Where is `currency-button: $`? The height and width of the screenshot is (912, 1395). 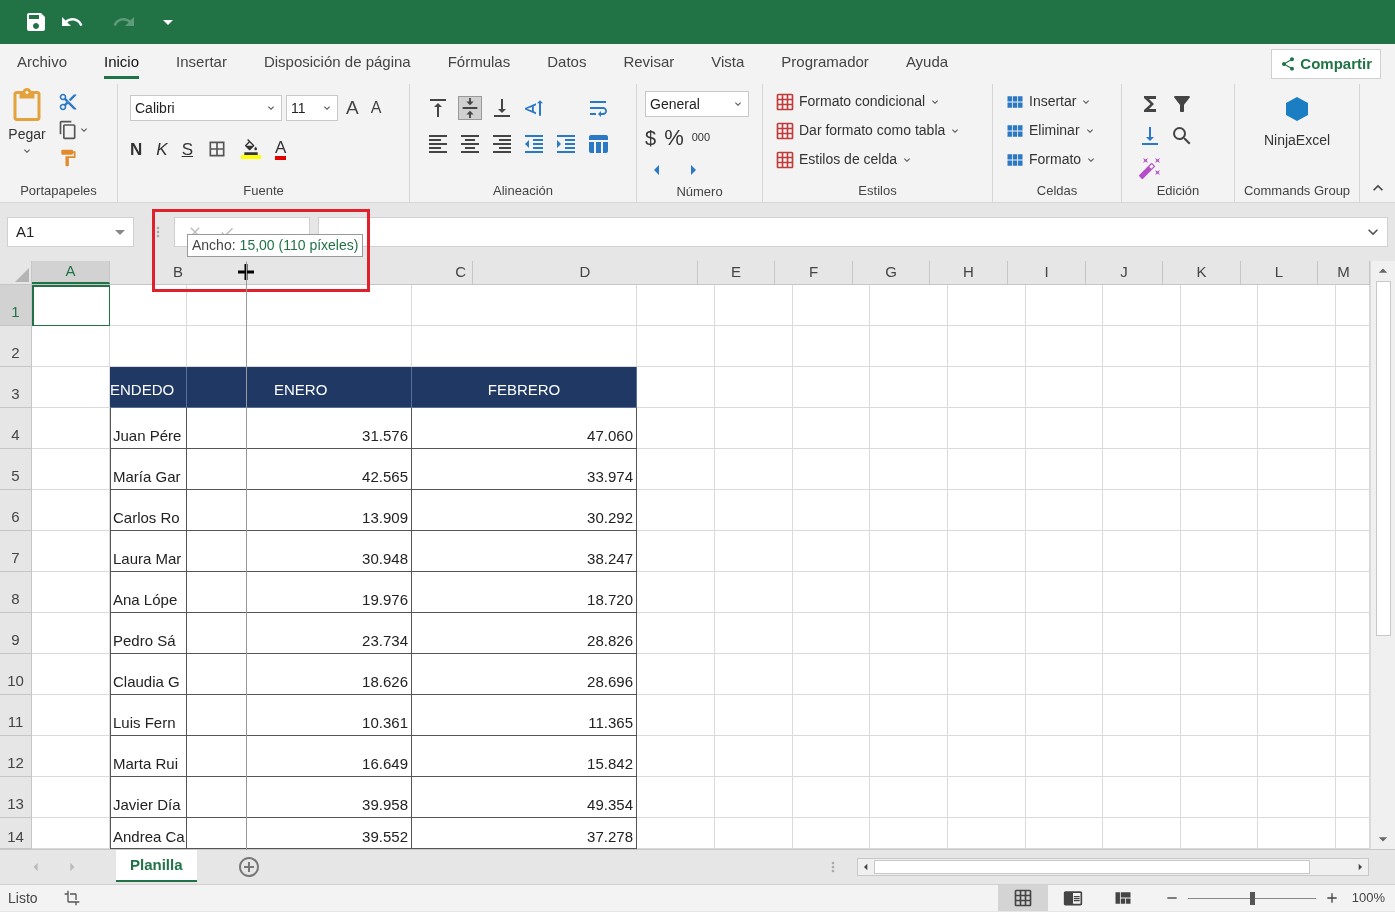
currency-button: $ is located at coordinates (651, 137).